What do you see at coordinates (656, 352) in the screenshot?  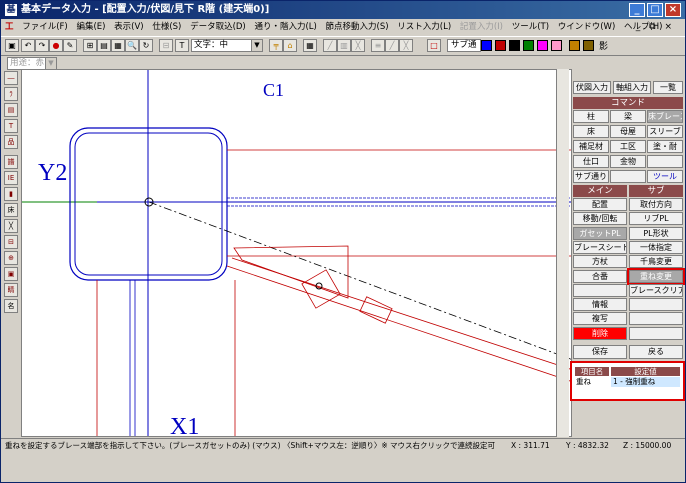 I see `back-button: 戻る` at bounding box center [656, 352].